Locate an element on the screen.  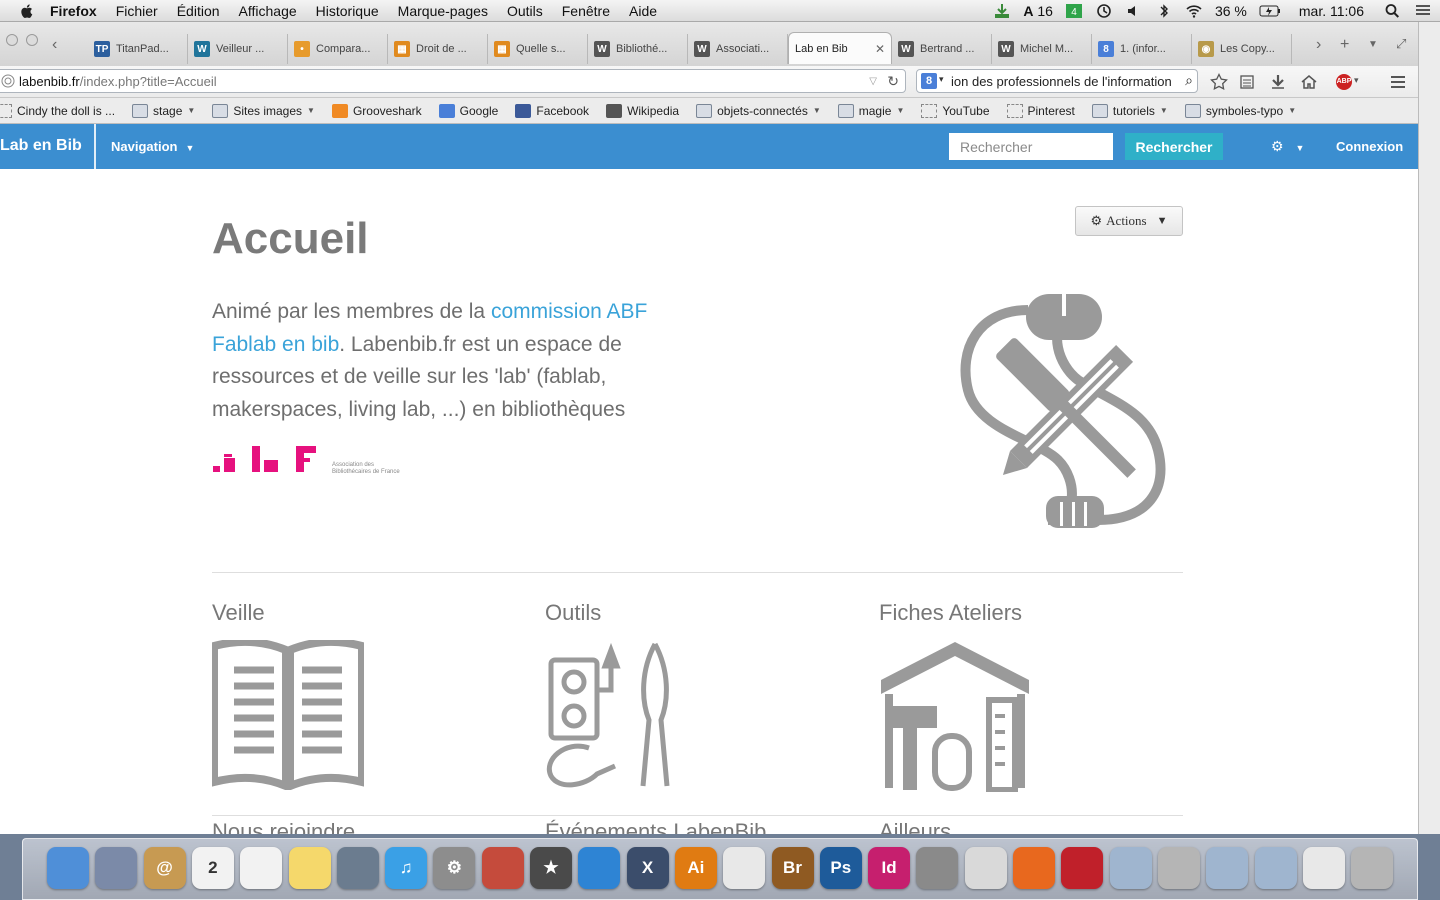
url-history-dropdown-icon: ▽ is located at coordinates (873, 81).